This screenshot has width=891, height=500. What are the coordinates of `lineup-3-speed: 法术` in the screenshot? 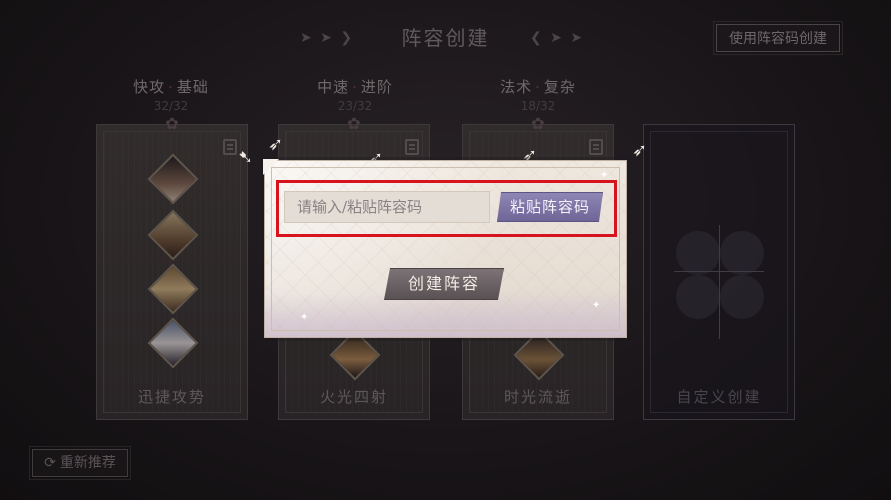 It's located at (516, 87).